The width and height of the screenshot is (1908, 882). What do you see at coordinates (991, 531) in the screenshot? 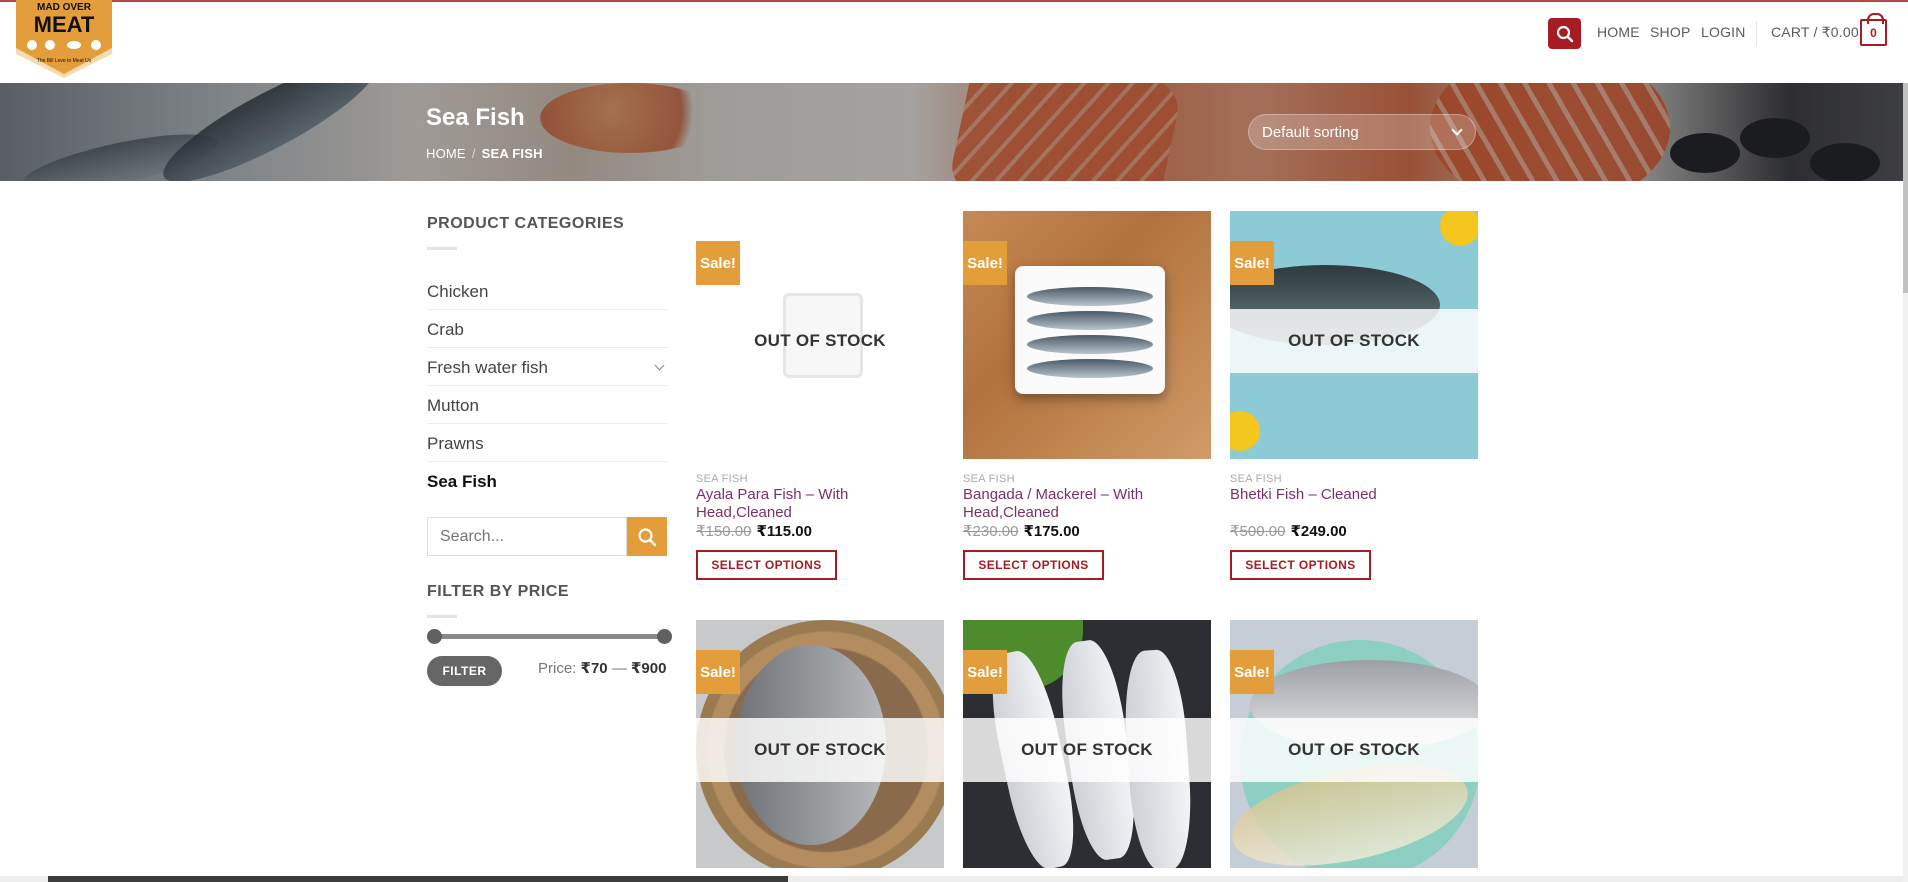
I see `old-price: ₹230.00` at bounding box center [991, 531].